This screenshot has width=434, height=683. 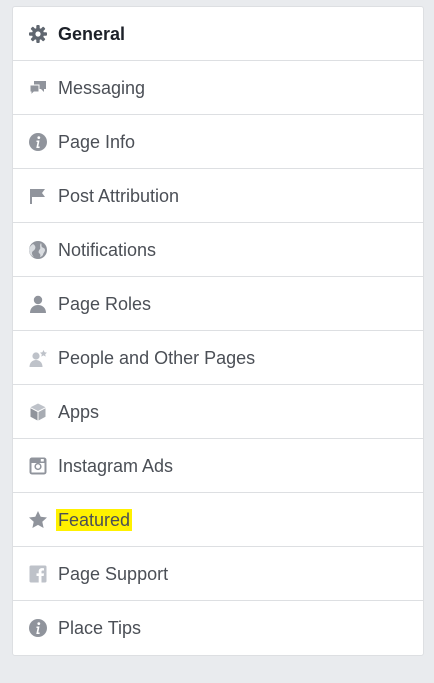 What do you see at coordinates (38, 574) in the screenshot?
I see `facebook-icon` at bounding box center [38, 574].